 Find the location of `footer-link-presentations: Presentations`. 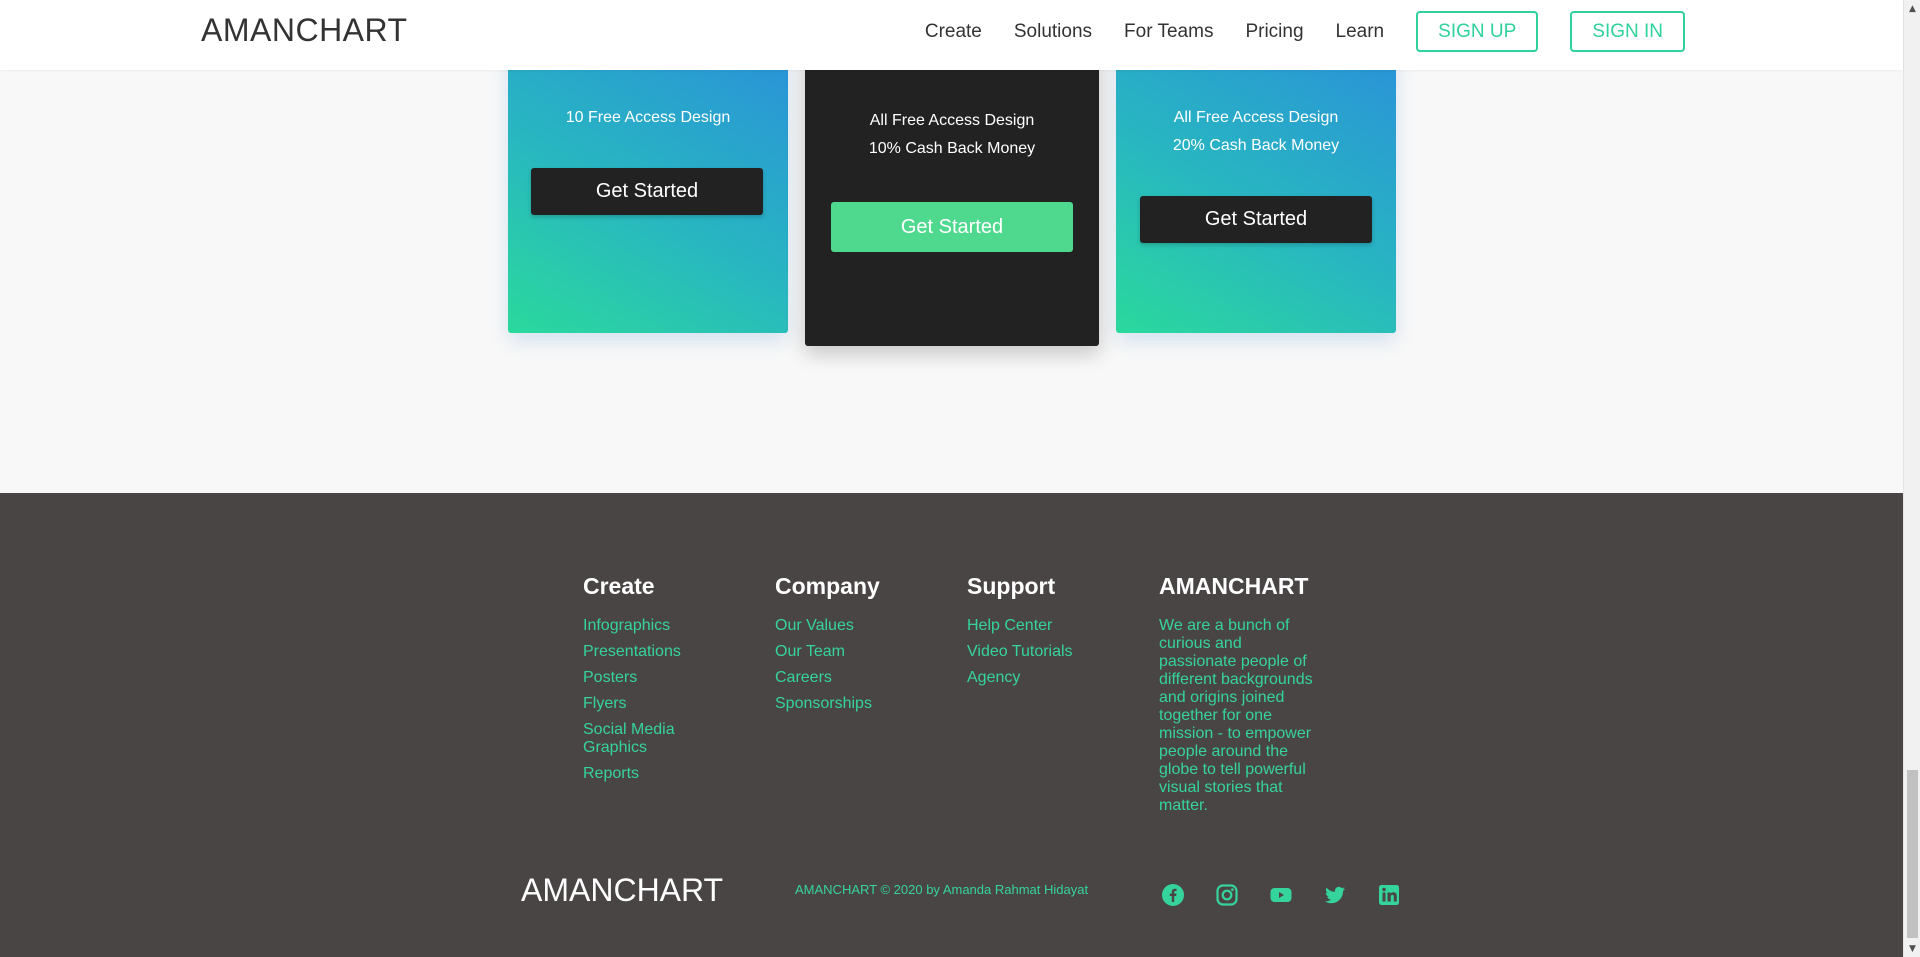

footer-link-presentations: Presentations is located at coordinates (648, 652).